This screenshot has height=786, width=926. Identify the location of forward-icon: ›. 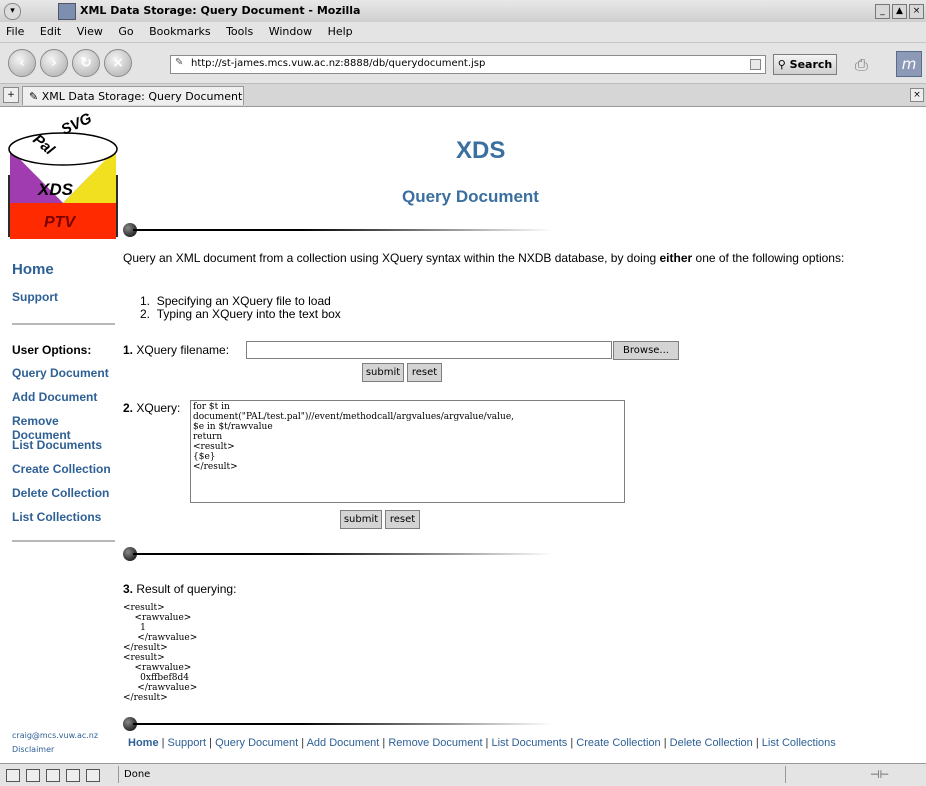
(54, 63).